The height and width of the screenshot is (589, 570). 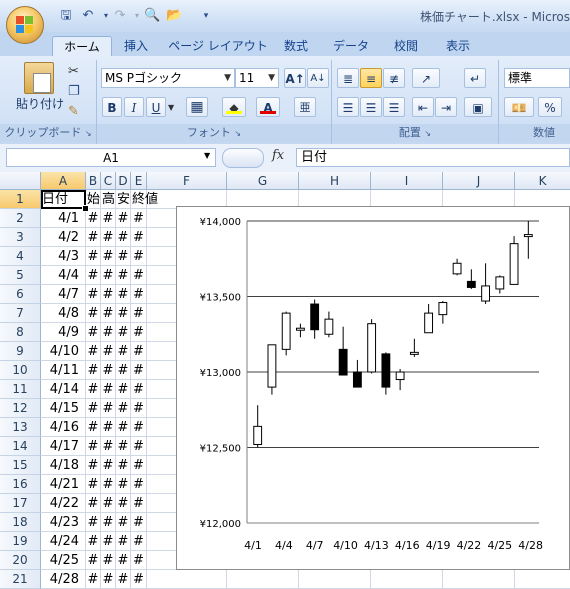 What do you see at coordinates (123, 199) in the screenshot?
I see `cell: 安` at bounding box center [123, 199].